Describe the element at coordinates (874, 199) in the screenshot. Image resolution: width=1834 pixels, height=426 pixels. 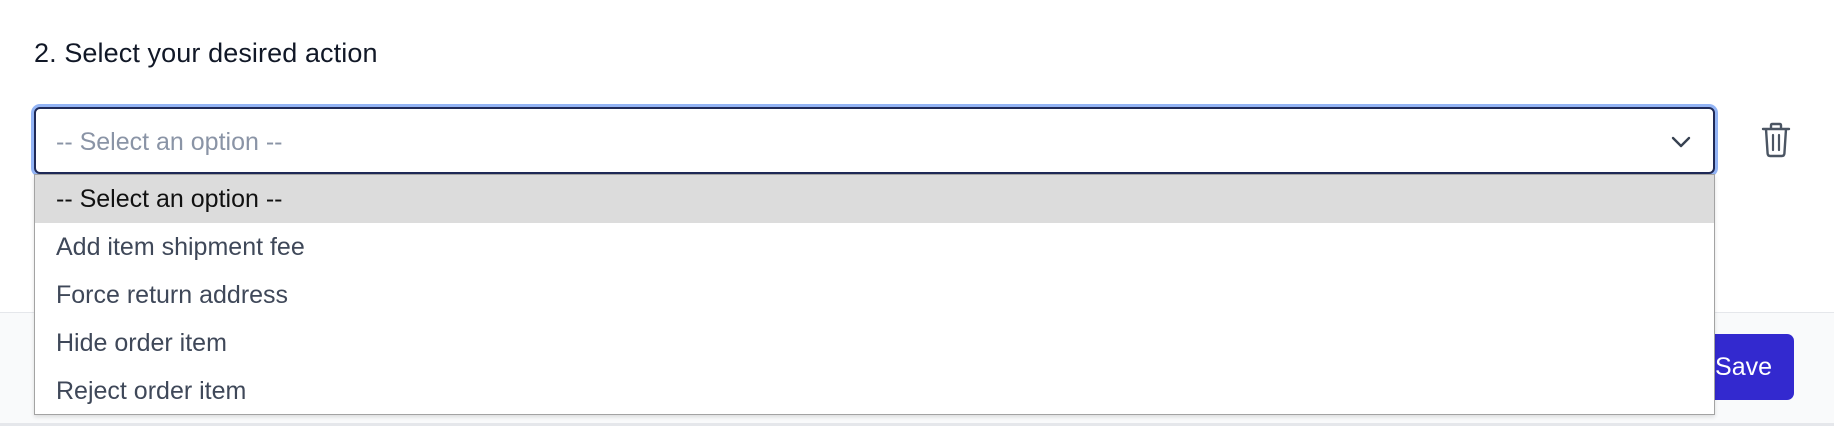
I see `option-placeholder: -- Select an option --` at that location.